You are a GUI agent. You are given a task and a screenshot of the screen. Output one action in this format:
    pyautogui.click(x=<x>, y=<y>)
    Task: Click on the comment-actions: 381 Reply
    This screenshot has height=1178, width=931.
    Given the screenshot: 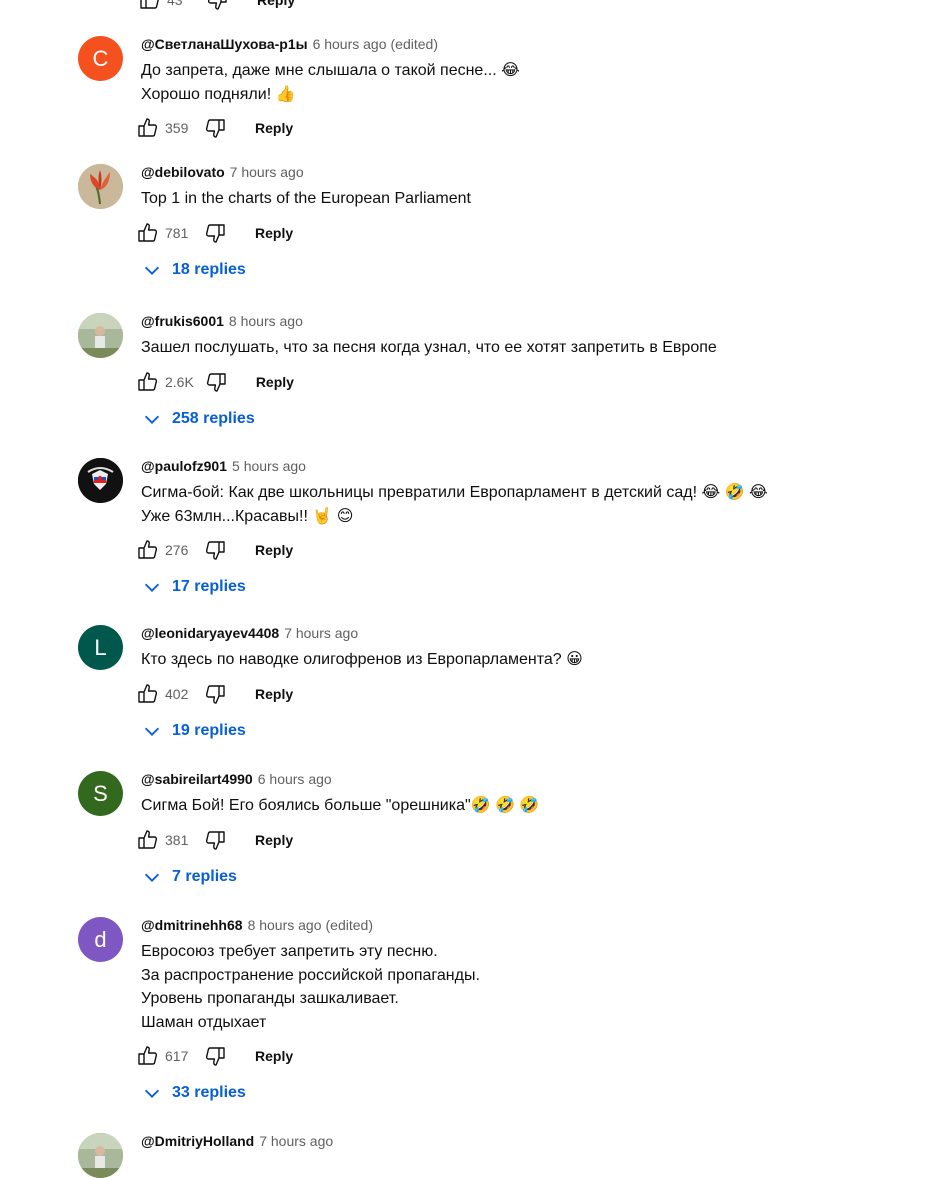 What is the action you would take?
    pyautogui.click(x=522, y=840)
    